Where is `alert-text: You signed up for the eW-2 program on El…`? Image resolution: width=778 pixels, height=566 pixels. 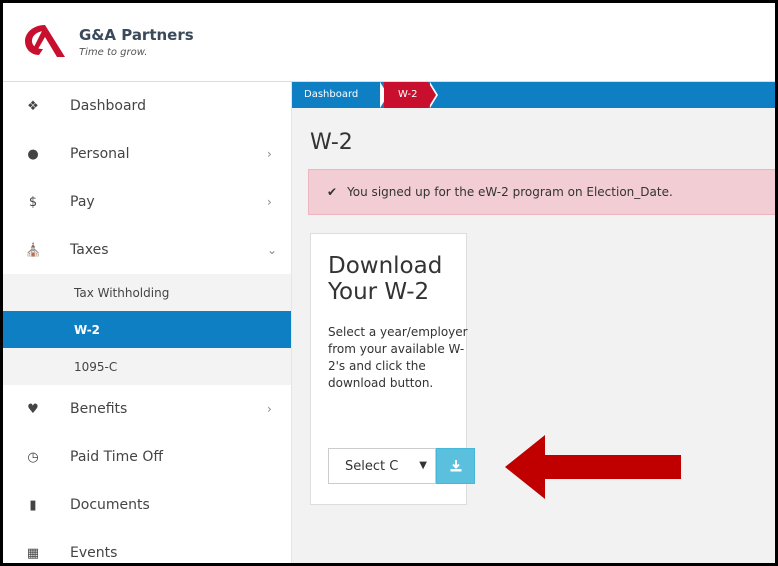
alert-text: You signed up for the eW-2 program on El… is located at coordinates (510, 192).